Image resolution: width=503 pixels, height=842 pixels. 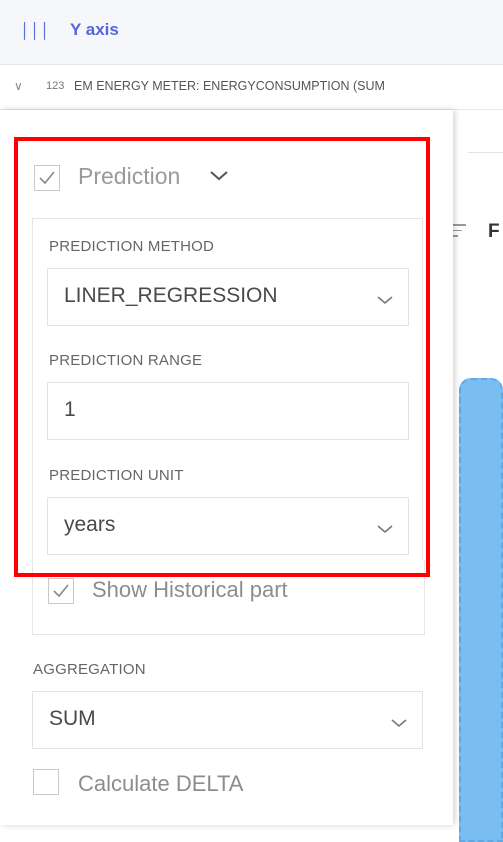 What do you see at coordinates (94, 29) in the screenshot?
I see `y-axis-title: Y axis` at bounding box center [94, 29].